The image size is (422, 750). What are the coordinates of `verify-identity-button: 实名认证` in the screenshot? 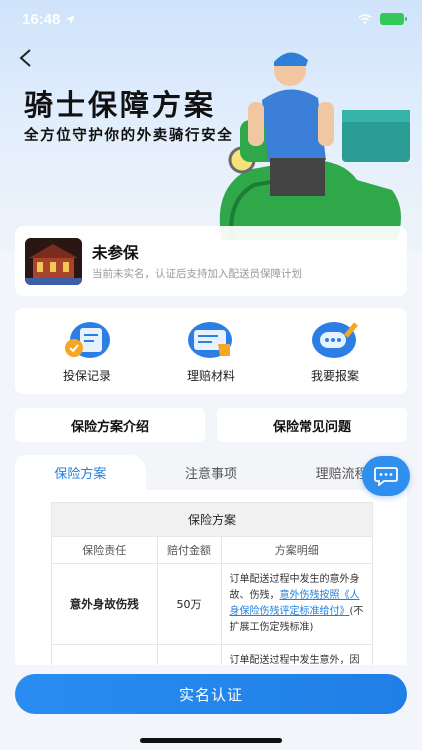 It's located at (211, 694).